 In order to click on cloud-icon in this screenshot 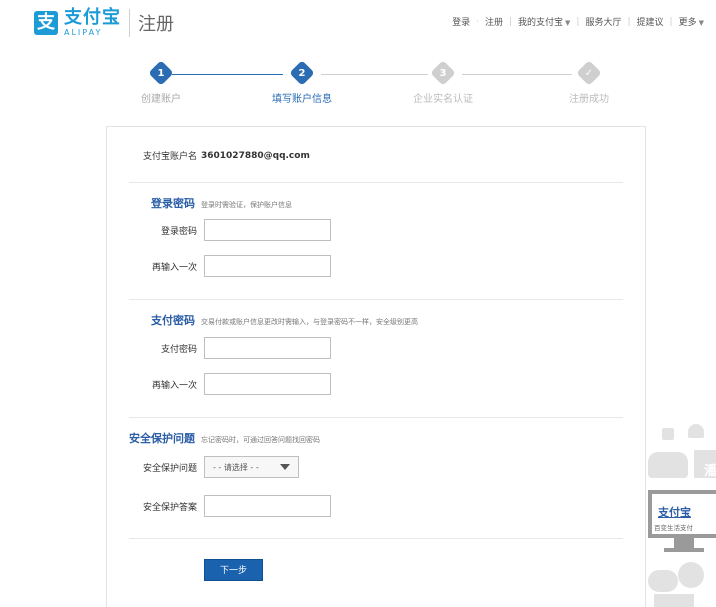, I will do `click(663, 581)`.